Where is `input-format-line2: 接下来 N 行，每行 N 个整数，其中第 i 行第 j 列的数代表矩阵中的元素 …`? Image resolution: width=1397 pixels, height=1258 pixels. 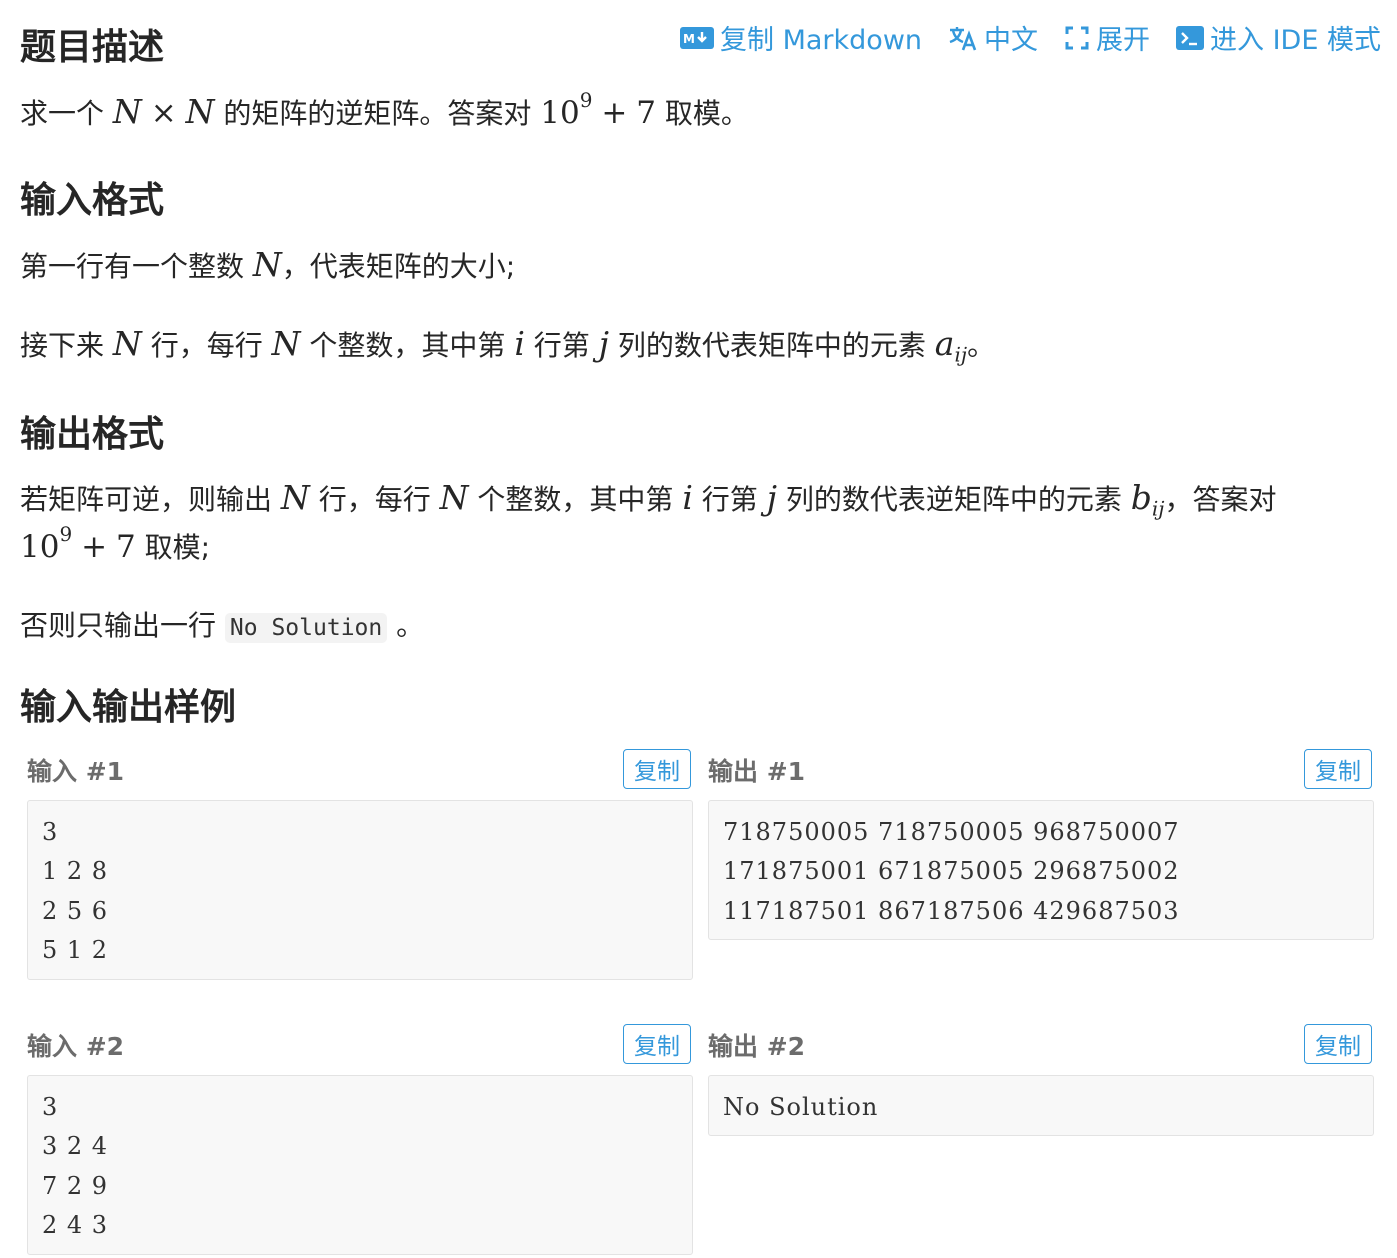 input-format-line2: 接下来 N 行，每行 N 个整数，其中第 i 行第 j 列的数代表矩阵中的元素 … is located at coordinates (508, 345).